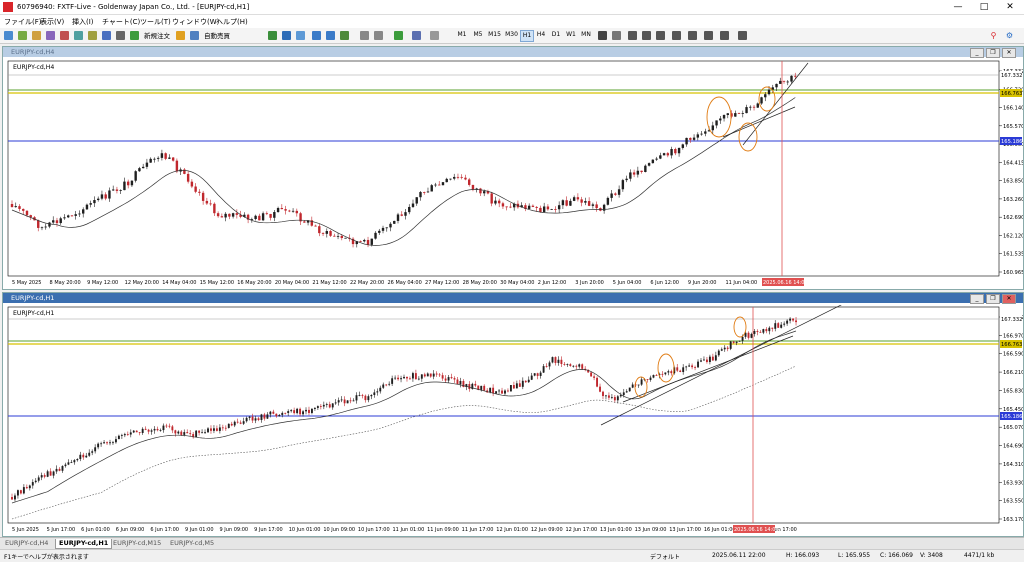  Describe the element at coordinates (300, 35) in the screenshot. I see `line-chart-icon` at that location.